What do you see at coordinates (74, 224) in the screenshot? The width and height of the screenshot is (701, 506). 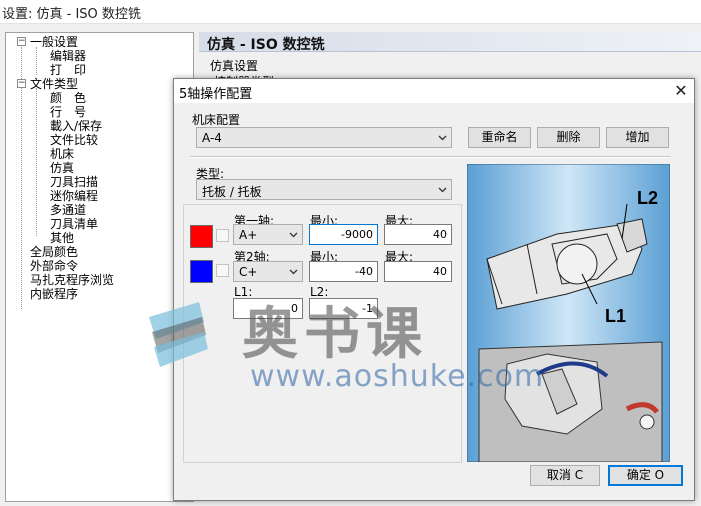 I see `tree-item-tool-list: 刀具清单` at bounding box center [74, 224].